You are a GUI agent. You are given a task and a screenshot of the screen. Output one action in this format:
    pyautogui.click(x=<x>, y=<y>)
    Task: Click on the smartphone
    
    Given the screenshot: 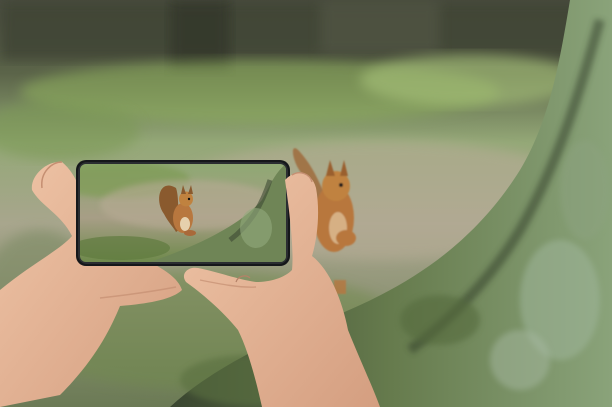 What is the action you would take?
    pyautogui.click(x=183, y=213)
    